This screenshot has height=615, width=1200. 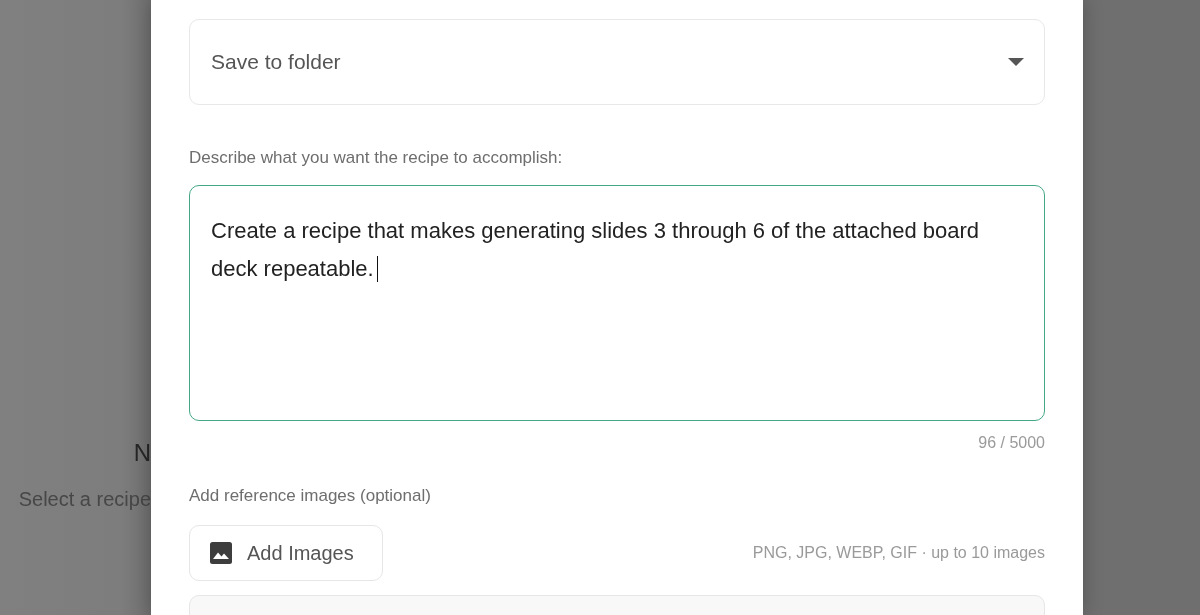 What do you see at coordinates (286, 553) in the screenshot?
I see `add-images-button: Add Images` at bounding box center [286, 553].